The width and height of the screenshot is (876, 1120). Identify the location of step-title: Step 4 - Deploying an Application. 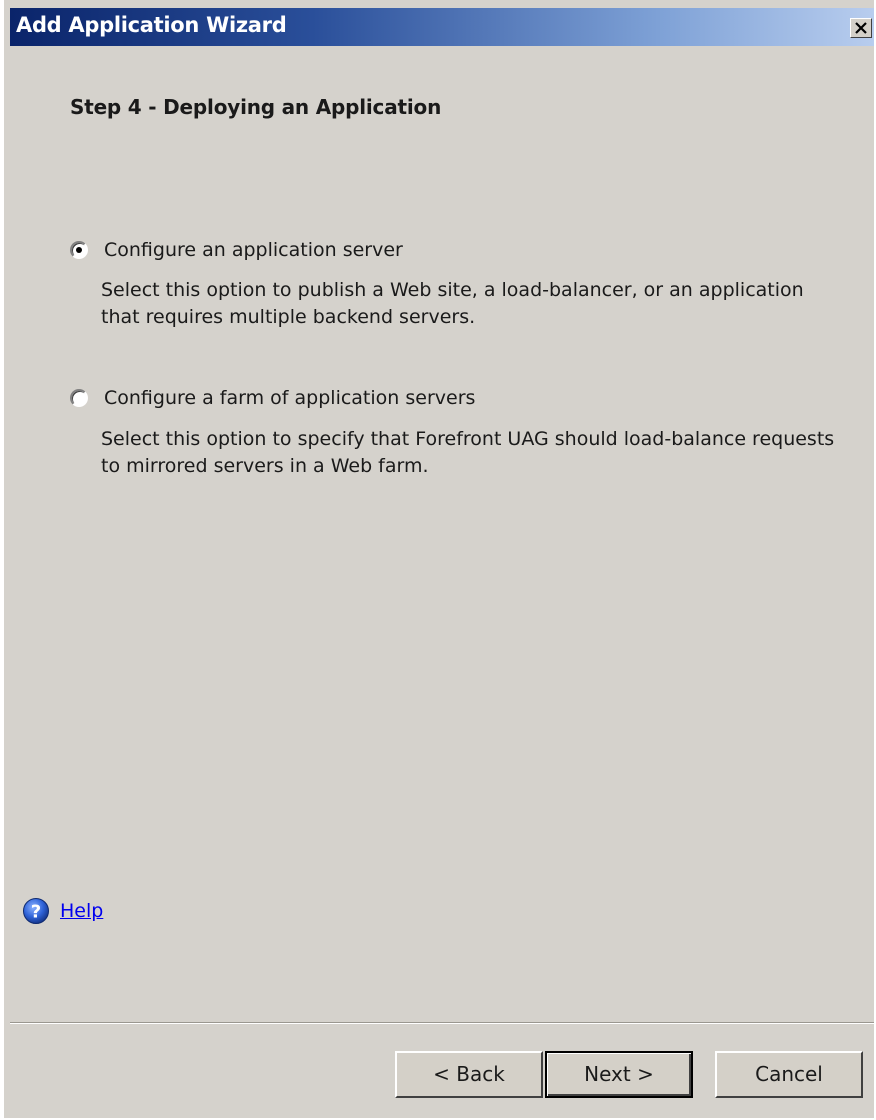
(256, 107).